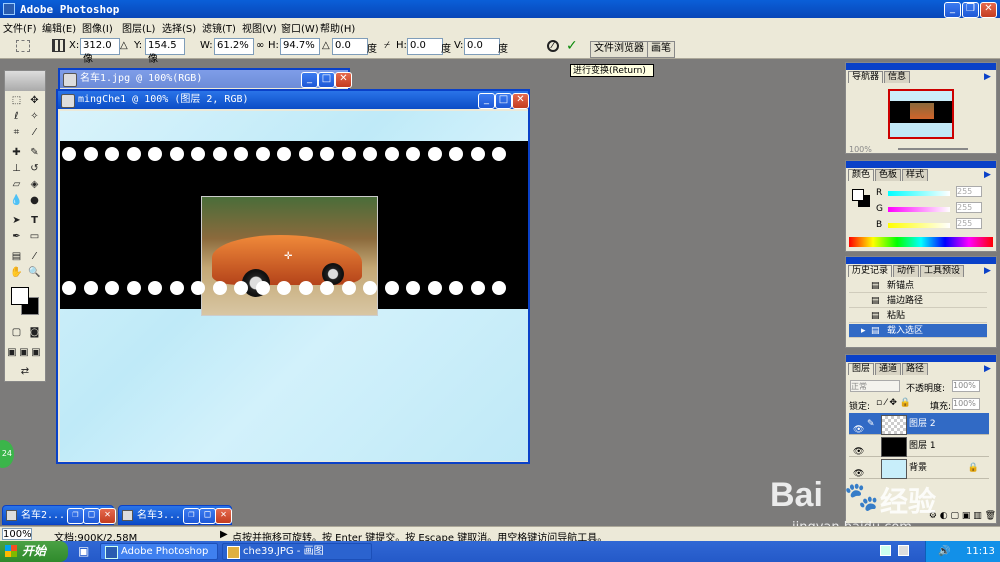  What do you see at coordinates (34, 152) in the screenshot?
I see `brush-tool-icon: ✎` at bounding box center [34, 152].